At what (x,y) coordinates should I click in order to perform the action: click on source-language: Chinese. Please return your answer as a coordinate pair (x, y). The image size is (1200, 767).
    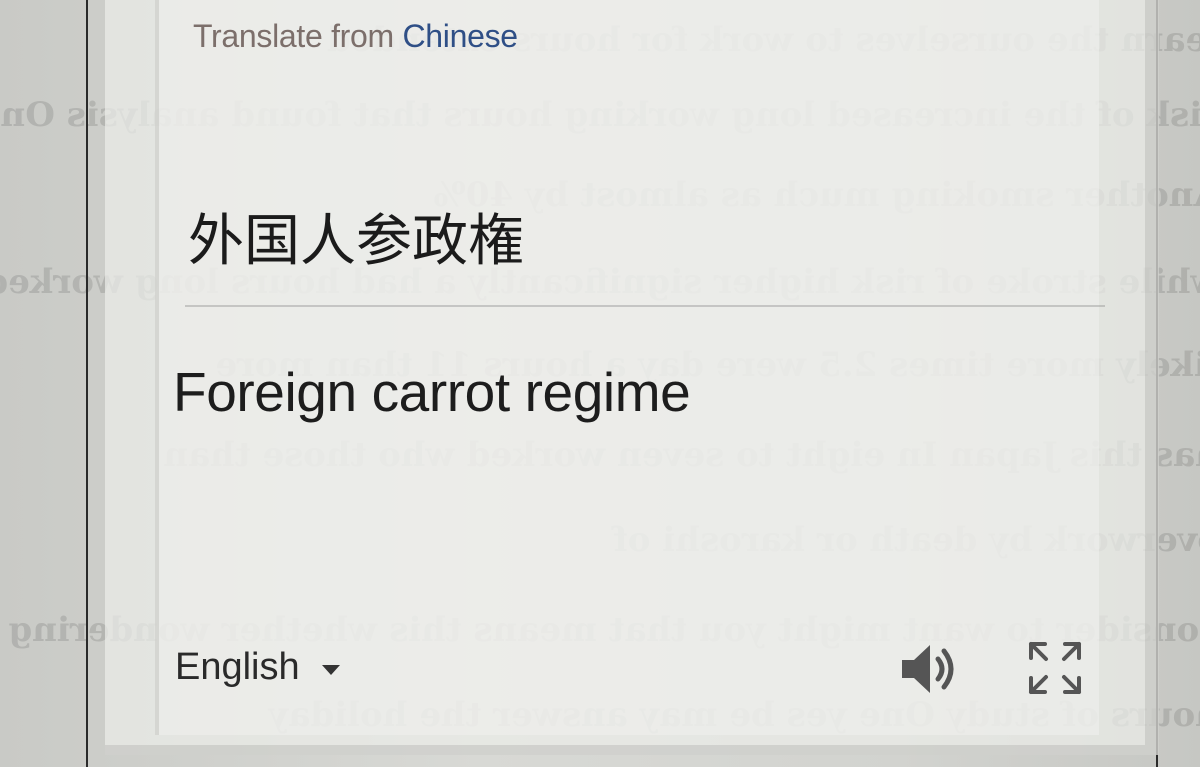
    Looking at the image, I should click on (461, 36).